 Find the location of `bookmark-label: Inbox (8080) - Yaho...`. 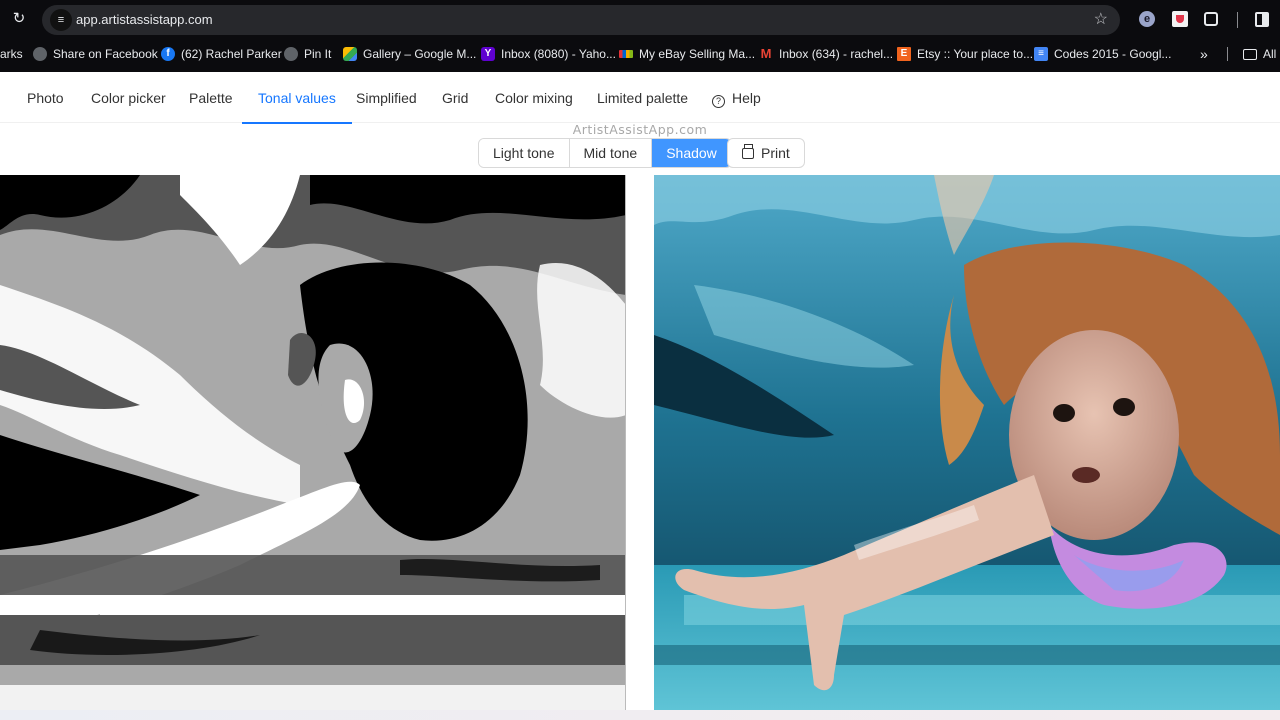

bookmark-label: Inbox (8080) - Yaho... is located at coordinates (558, 54).